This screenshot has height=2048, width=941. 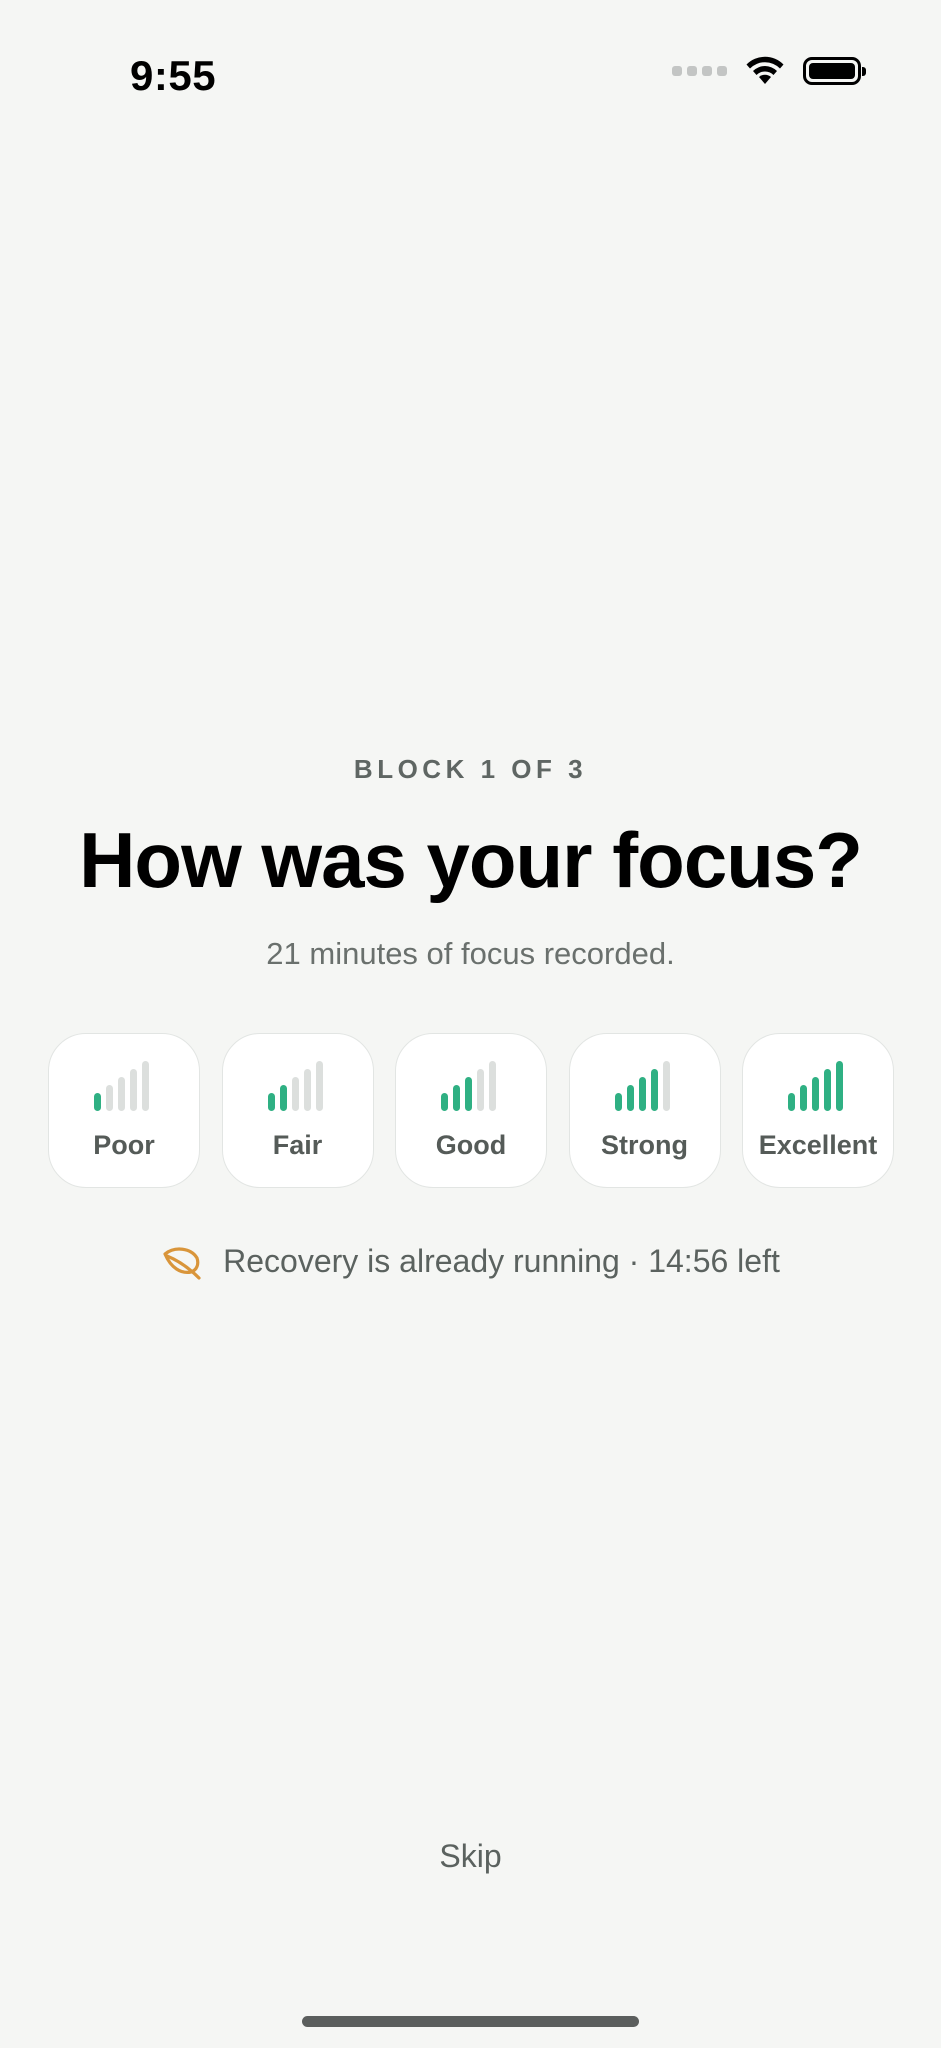 I want to click on focus-summary: 21 minutes of focus recorded., so click(x=470, y=953).